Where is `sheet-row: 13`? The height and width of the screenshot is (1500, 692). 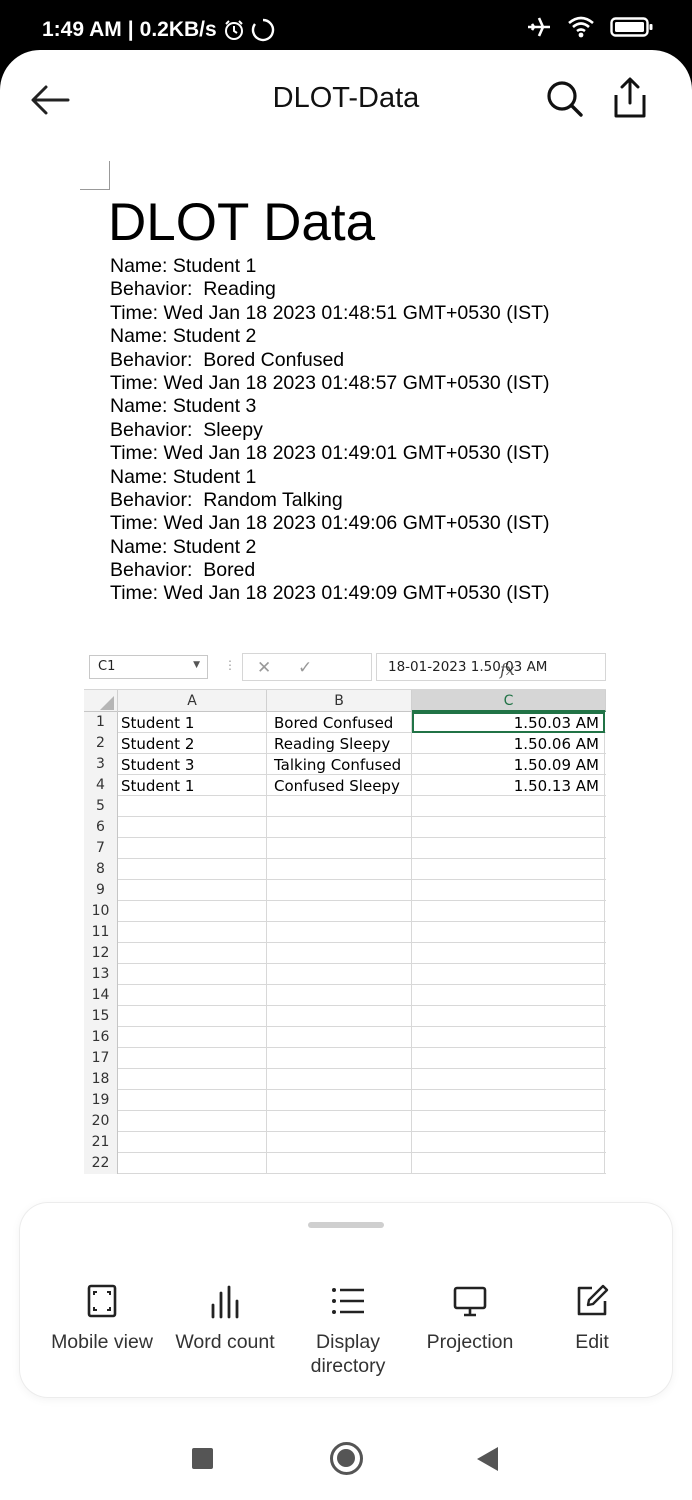
sheet-row: 13 is located at coordinates (345, 974).